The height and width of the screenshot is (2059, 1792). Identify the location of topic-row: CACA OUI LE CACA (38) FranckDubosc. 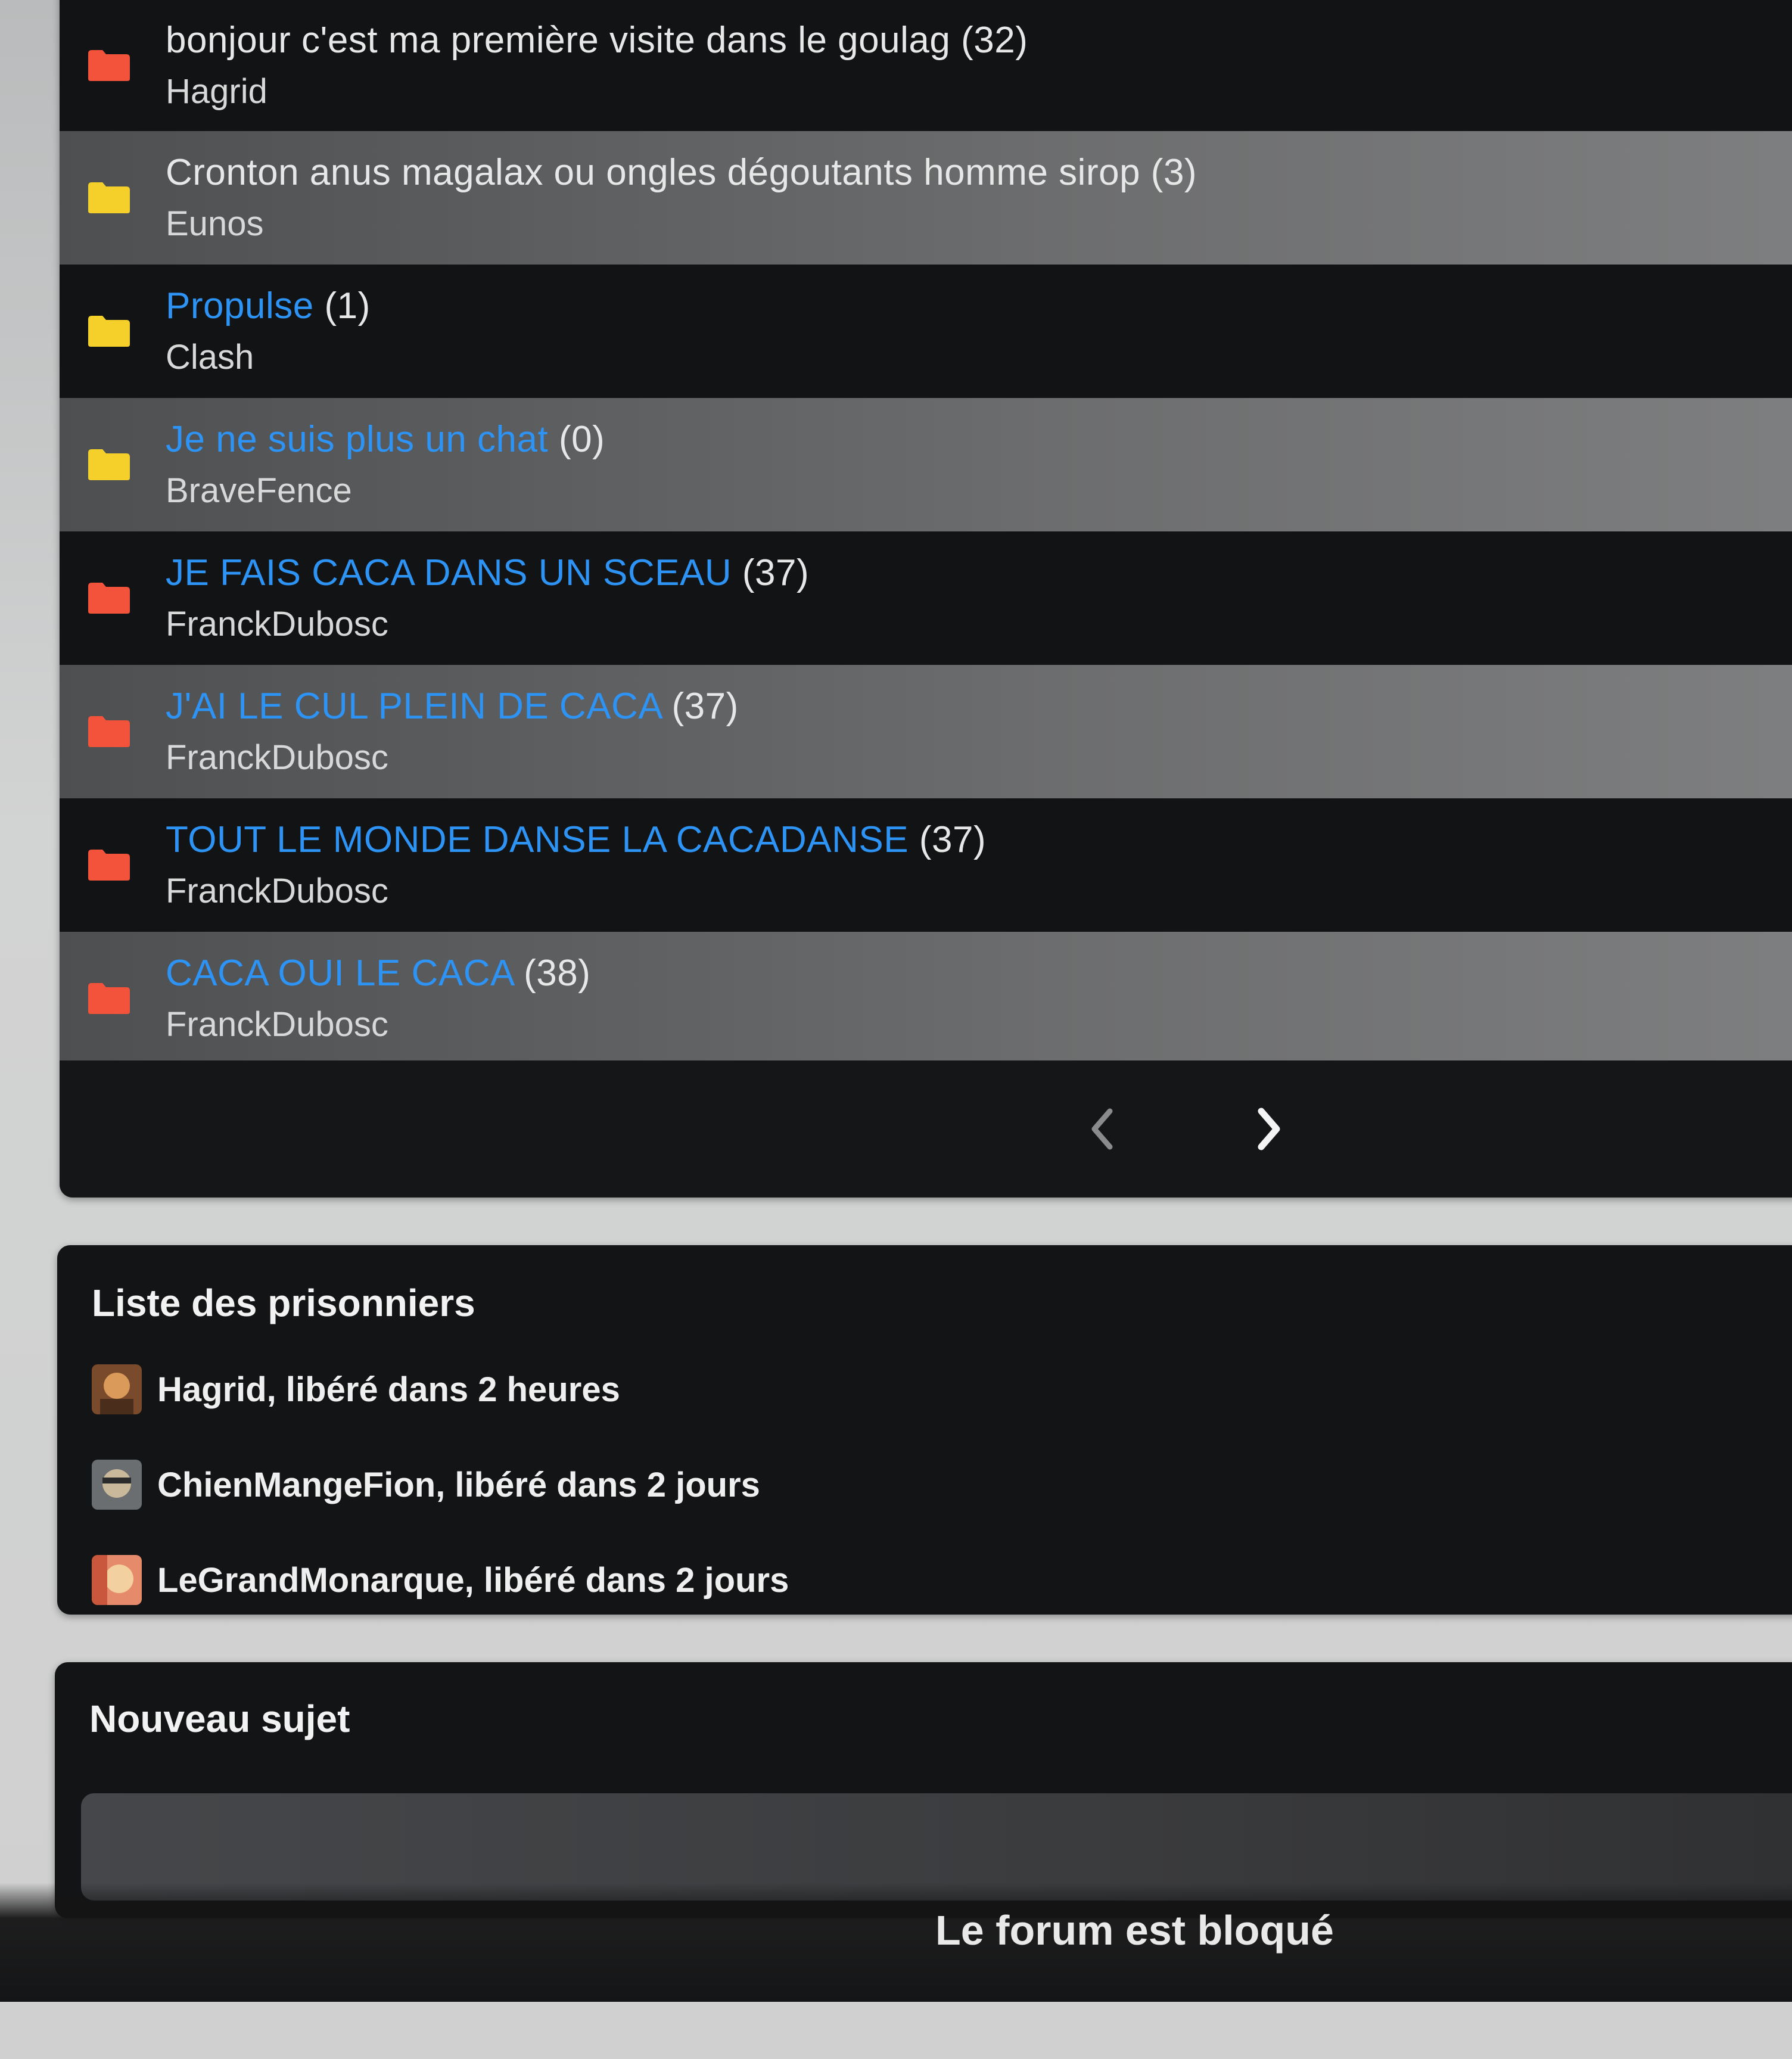
(926, 998).